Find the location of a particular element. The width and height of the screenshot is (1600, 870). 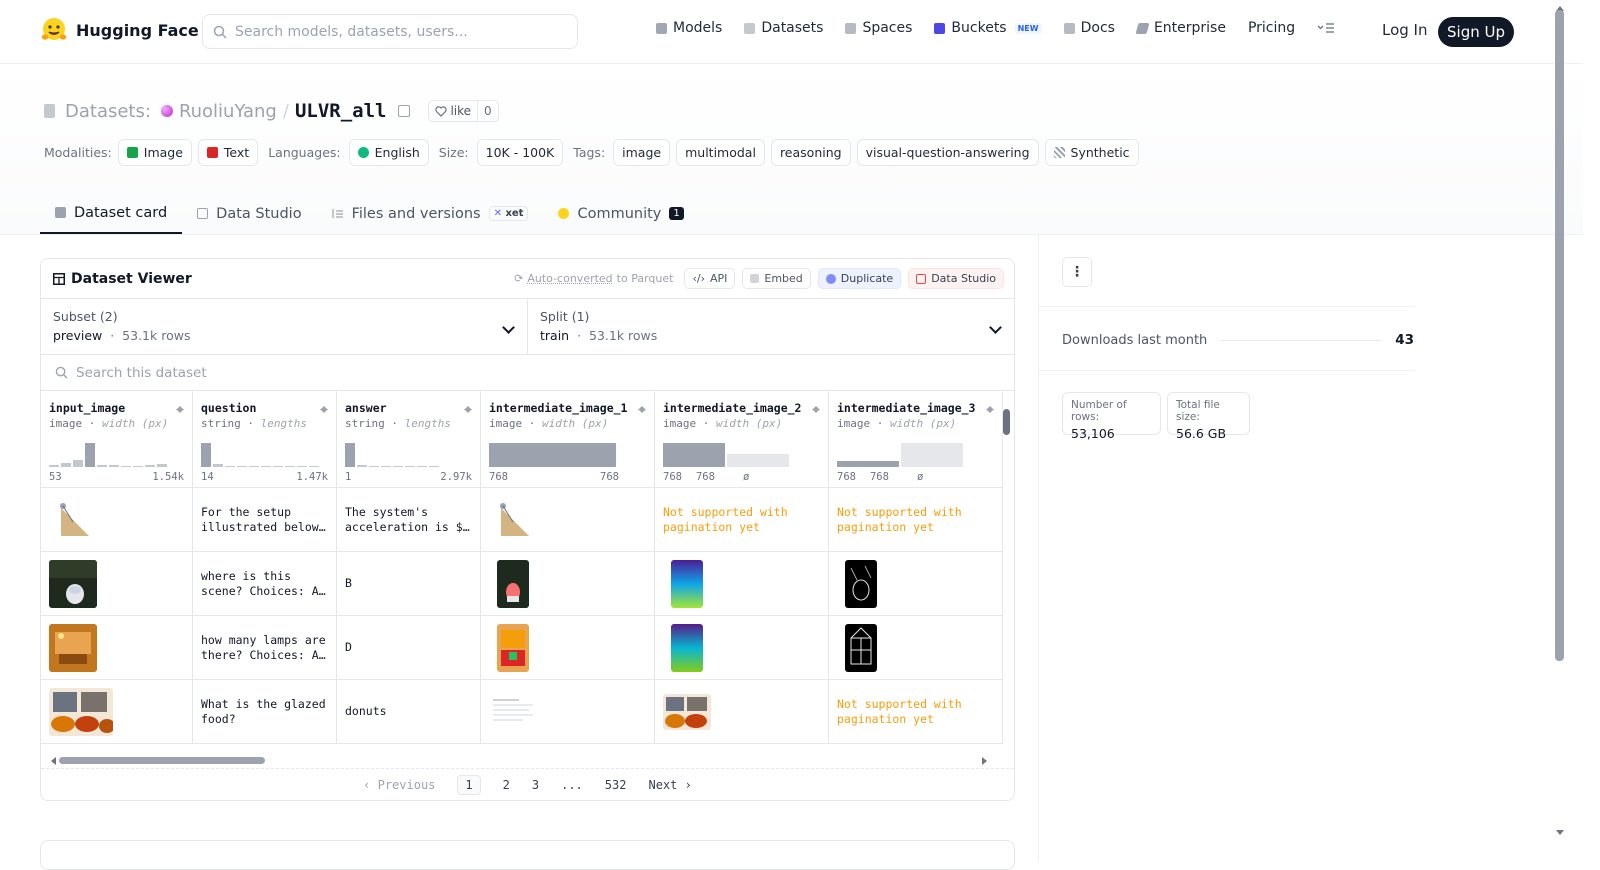

page-button-2: 2 is located at coordinates (506, 785).